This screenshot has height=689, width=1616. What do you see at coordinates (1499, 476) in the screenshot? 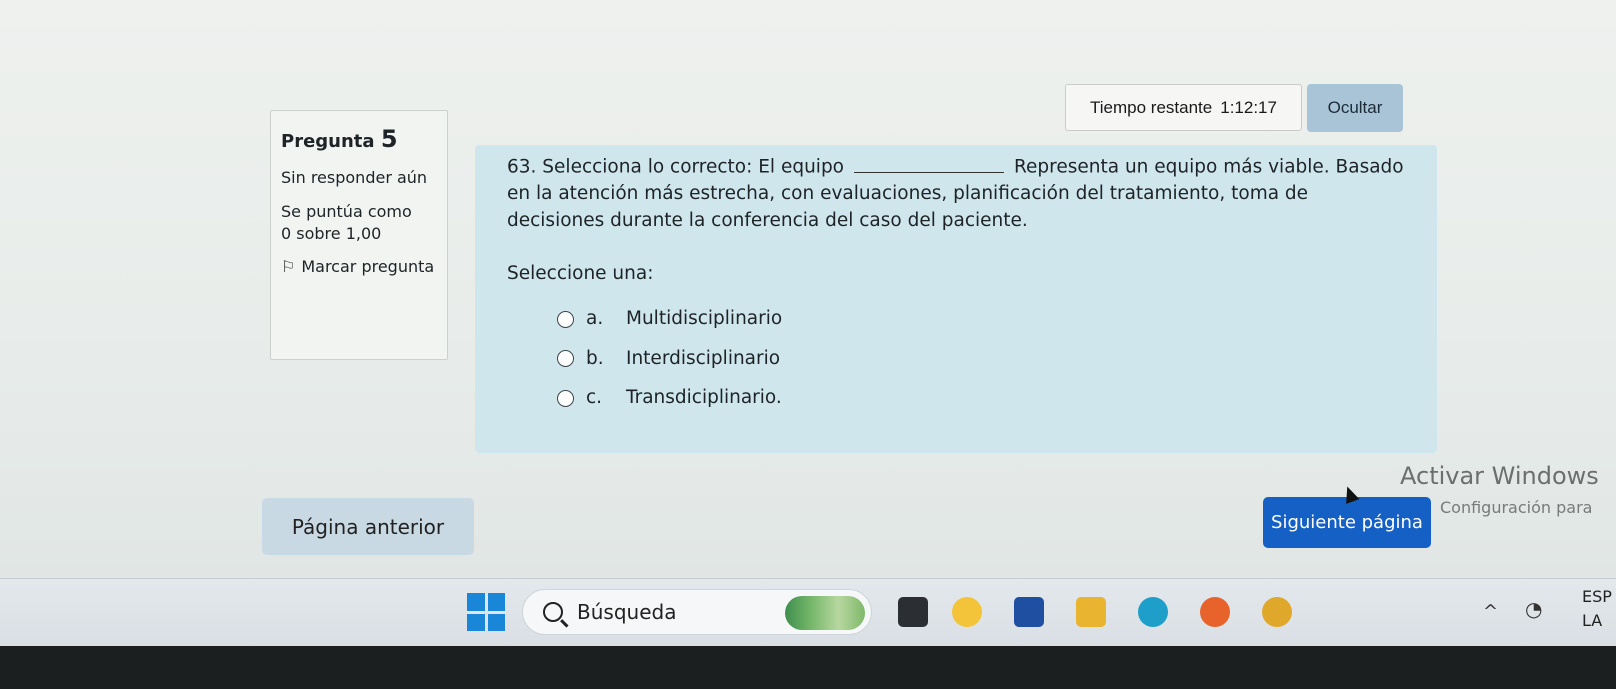
I see `activate-windows-title: Activar Windows` at bounding box center [1499, 476].